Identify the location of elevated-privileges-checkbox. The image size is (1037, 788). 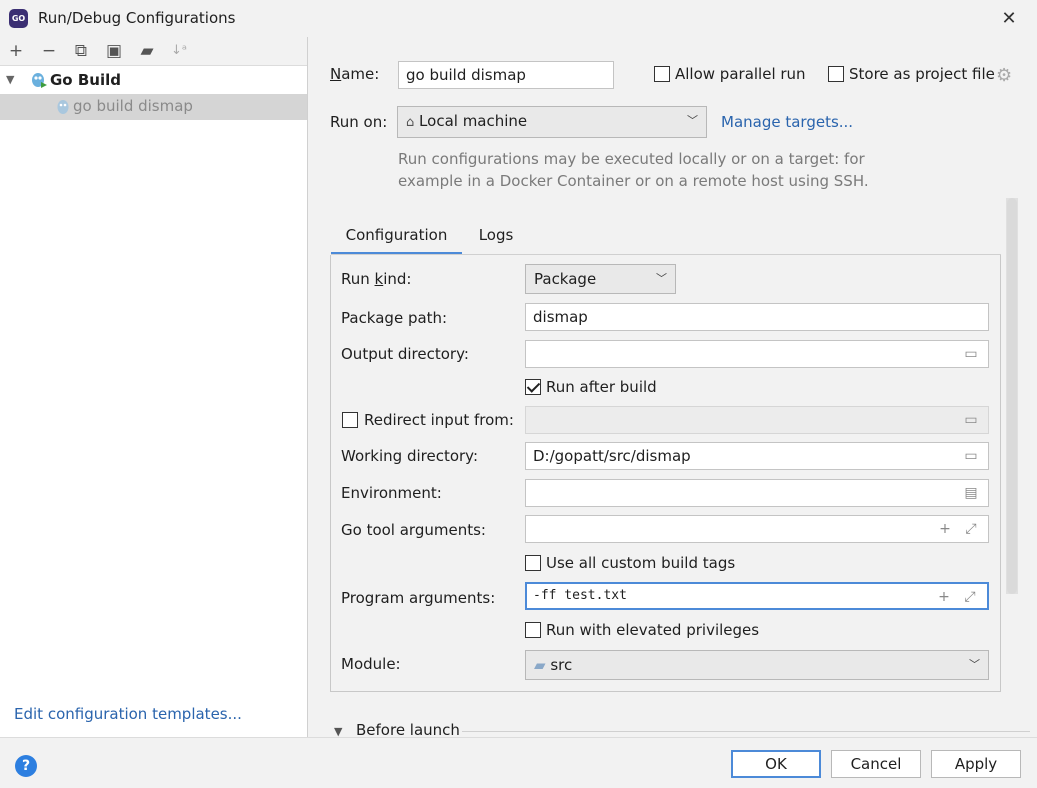
(533, 630).